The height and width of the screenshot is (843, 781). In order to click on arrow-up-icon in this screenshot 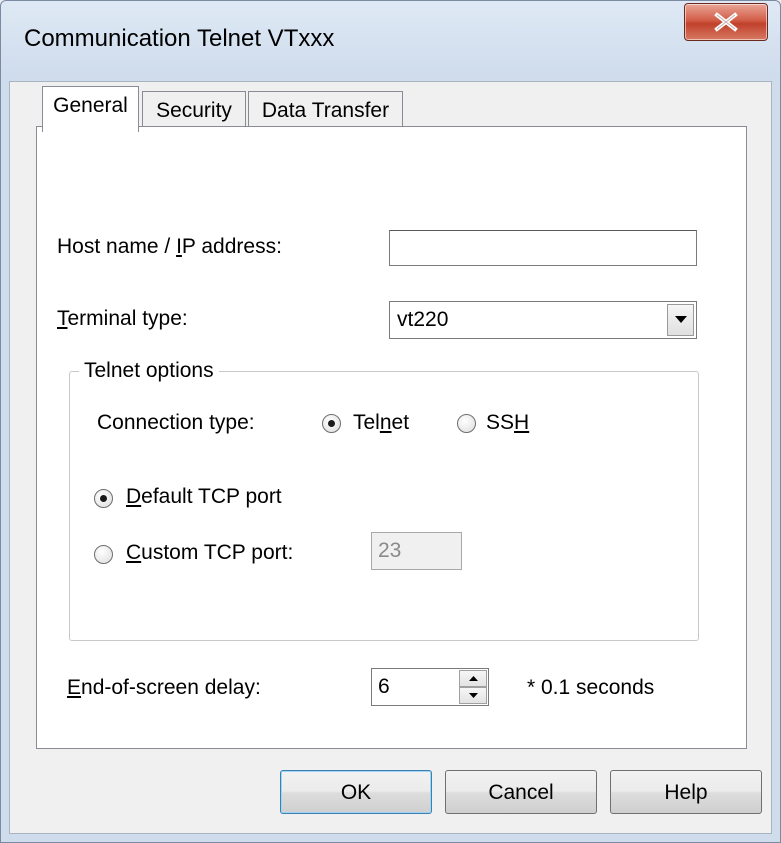, I will do `click(473, 678)`.